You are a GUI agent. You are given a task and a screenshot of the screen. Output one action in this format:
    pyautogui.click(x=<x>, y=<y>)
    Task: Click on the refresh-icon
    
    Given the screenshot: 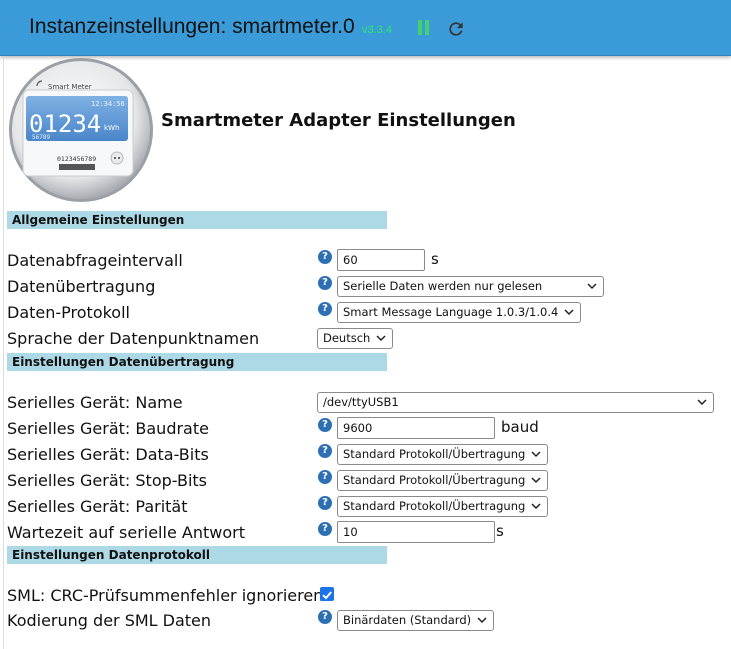 What is the action you would take?
    pyautogui.click(x=456, y=29)
    